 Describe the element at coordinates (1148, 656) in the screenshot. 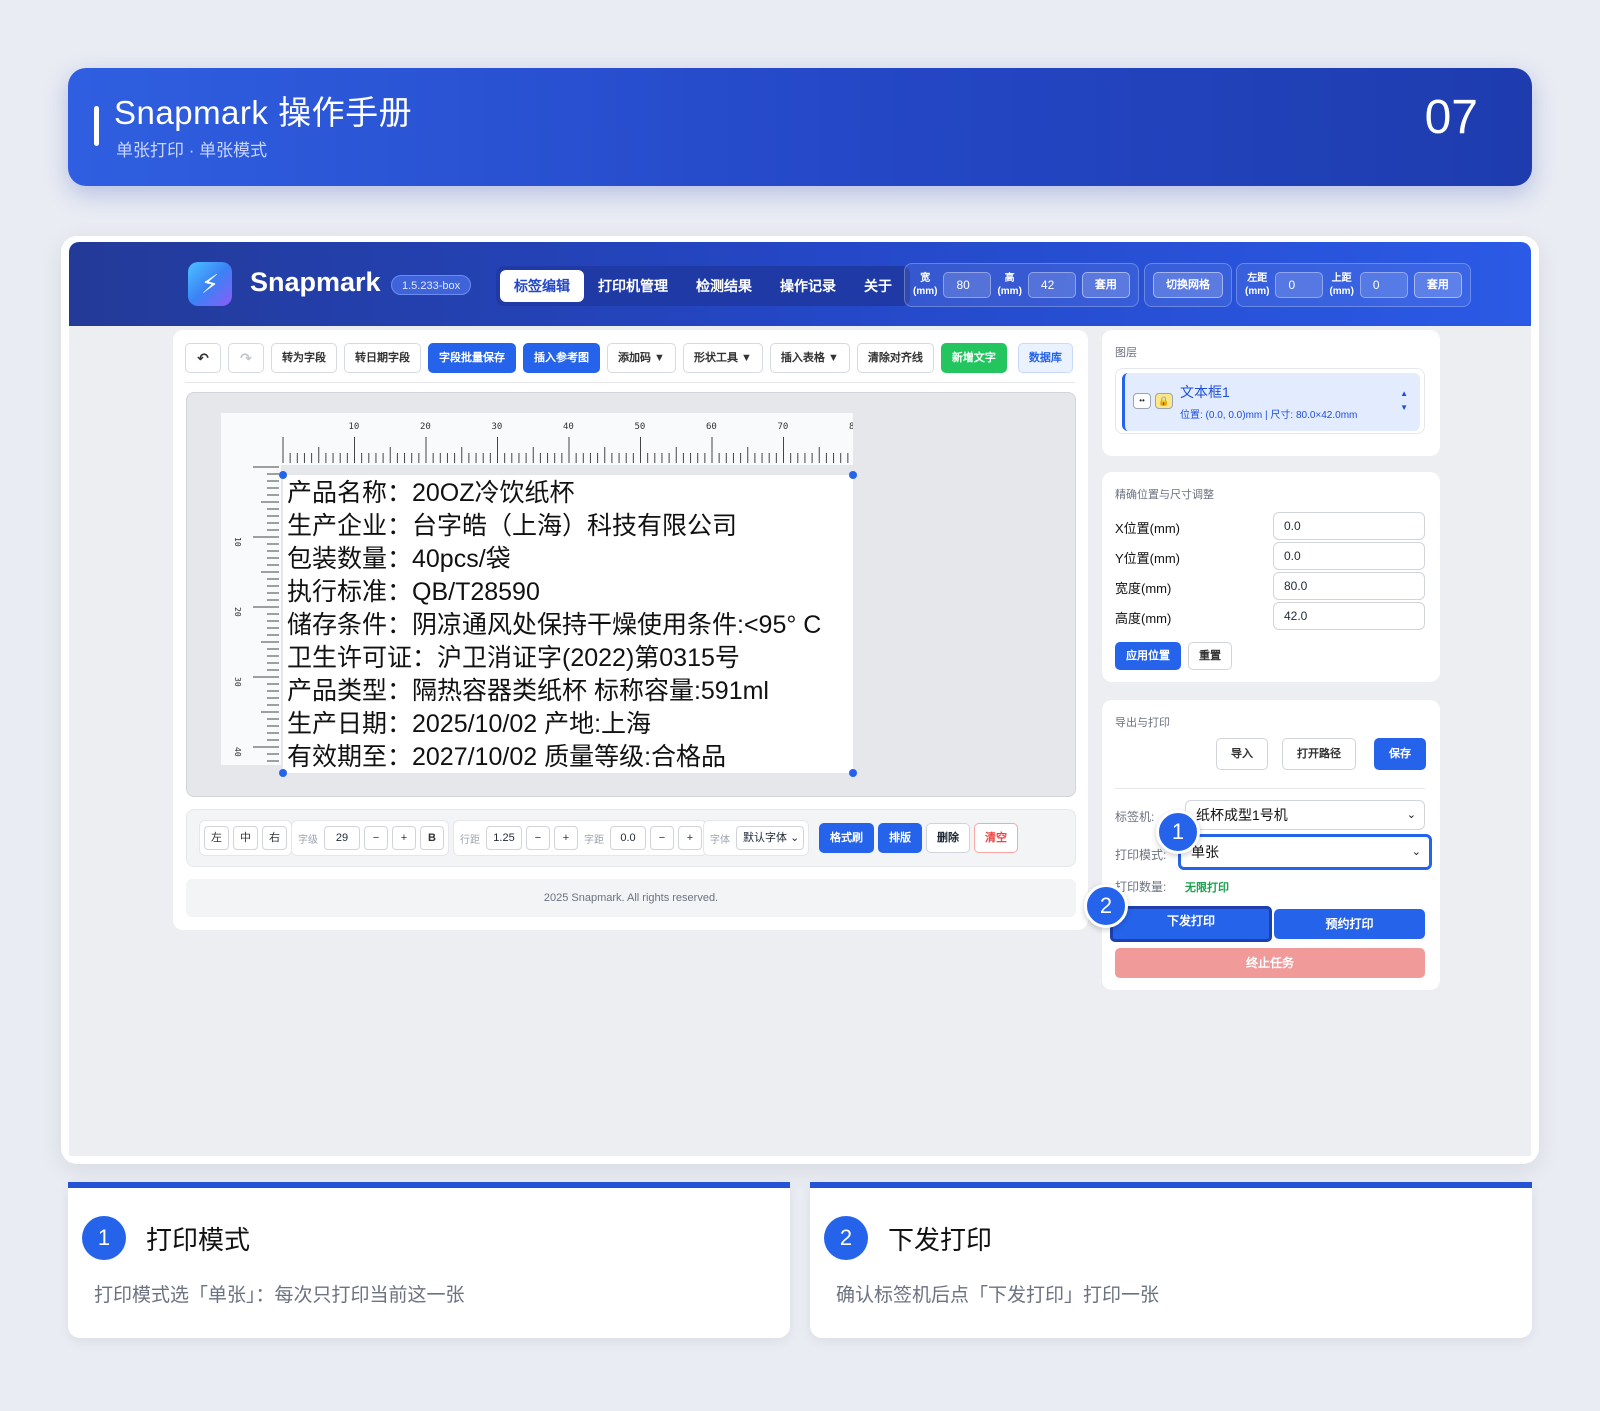

I see `apply-position-button: 应用位置` at that location.